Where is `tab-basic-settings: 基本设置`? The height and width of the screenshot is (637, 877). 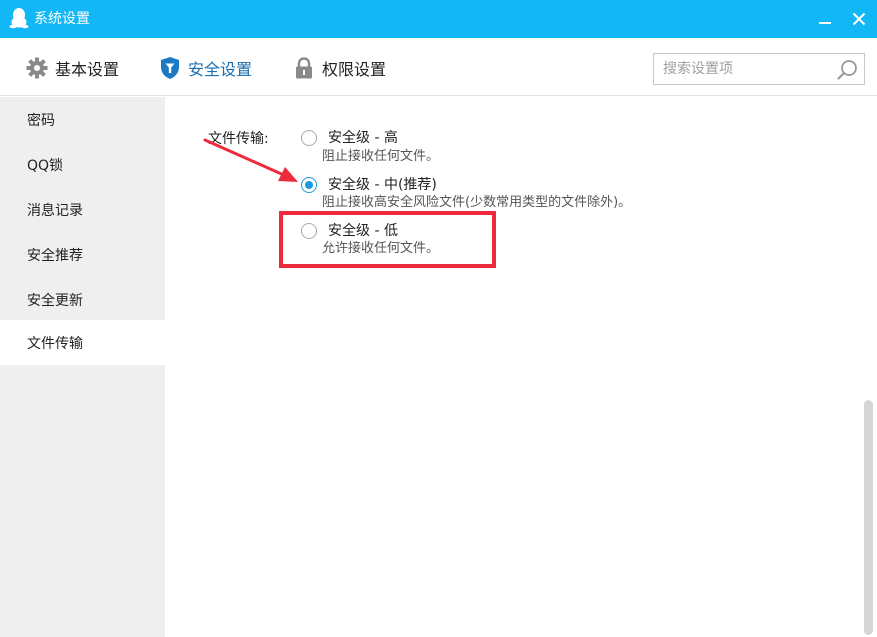
tab-basic-settings: 基本设置 is located at coordinates (72, 68).